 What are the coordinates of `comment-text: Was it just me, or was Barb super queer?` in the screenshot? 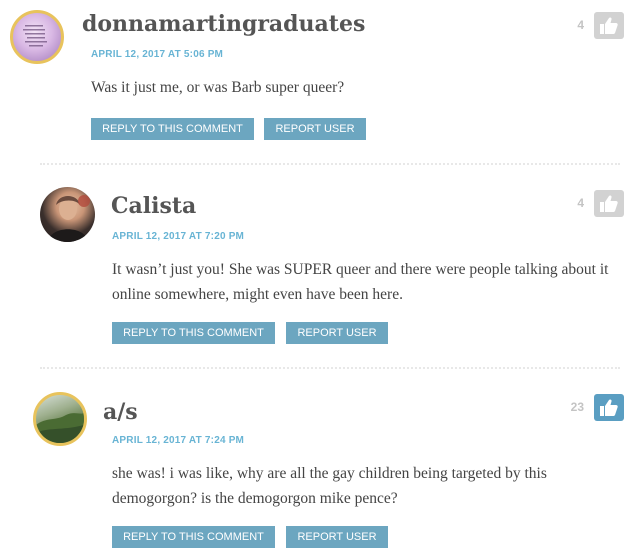 It's located at (218, 87).